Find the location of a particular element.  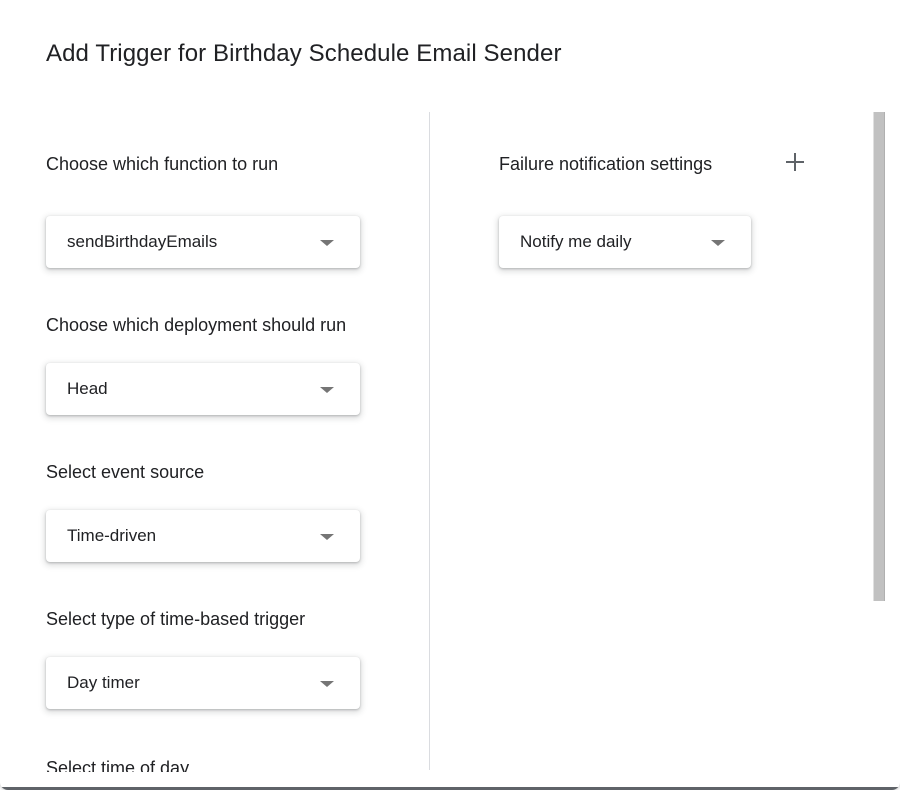

event-source-select: Time-driven is located at coordinates (203, 536).